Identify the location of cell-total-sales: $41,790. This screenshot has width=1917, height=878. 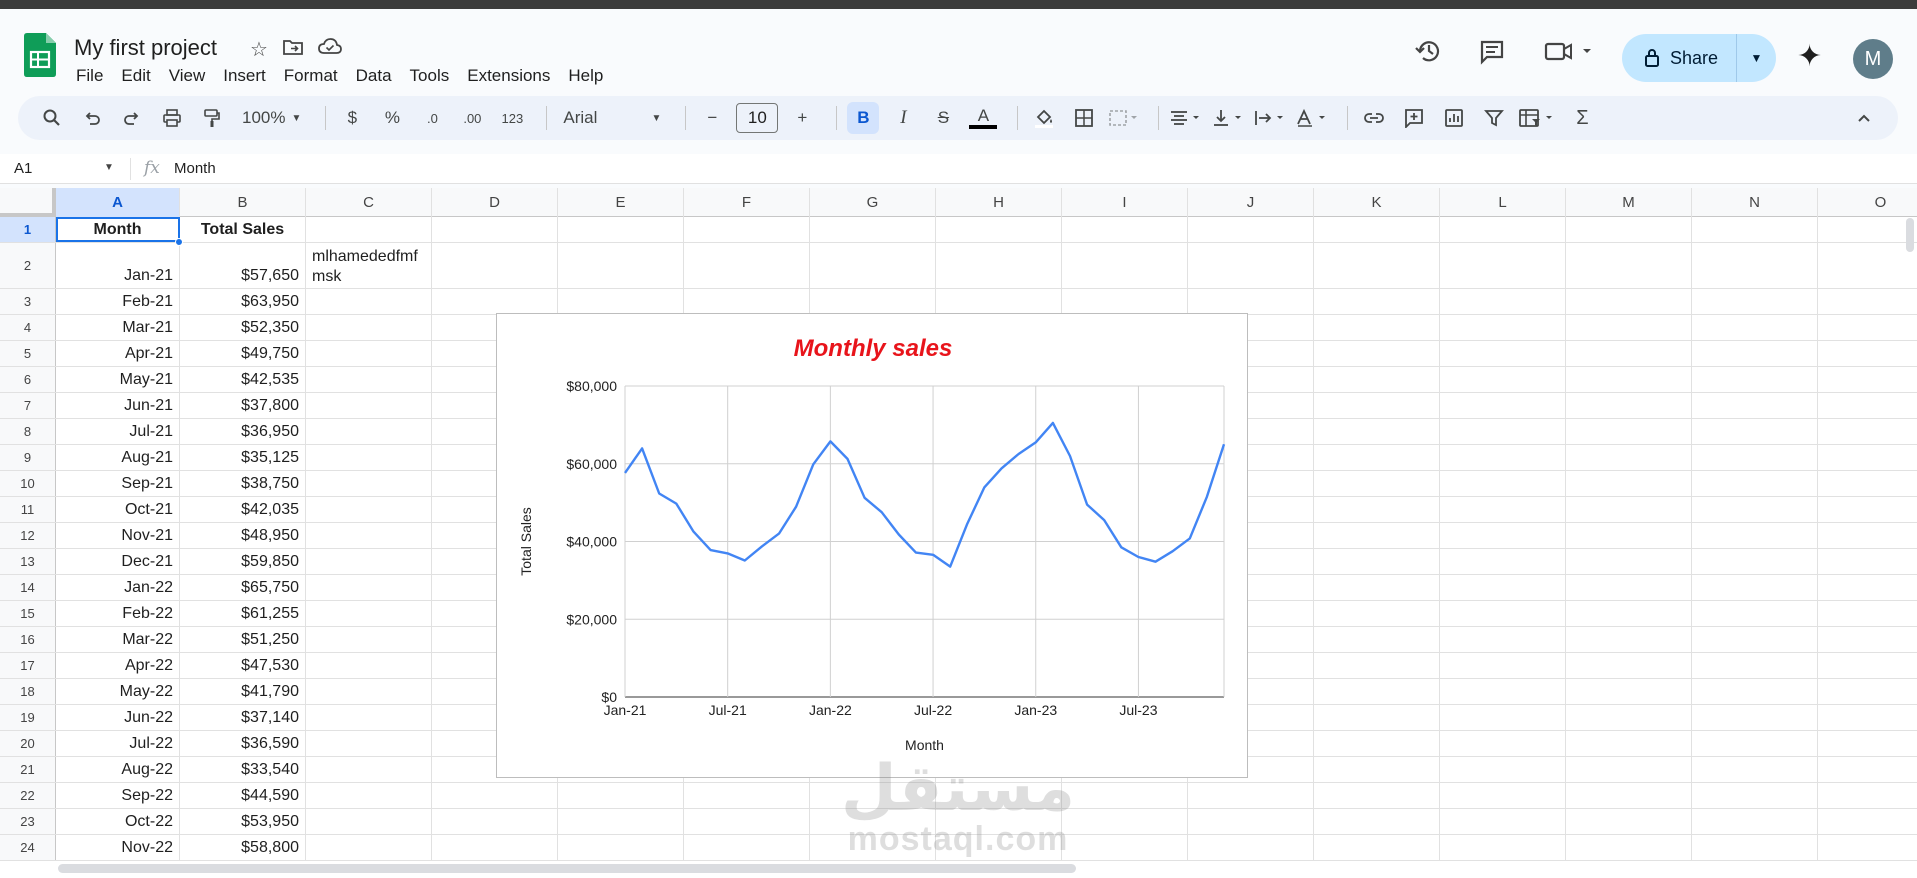
(243, 691).